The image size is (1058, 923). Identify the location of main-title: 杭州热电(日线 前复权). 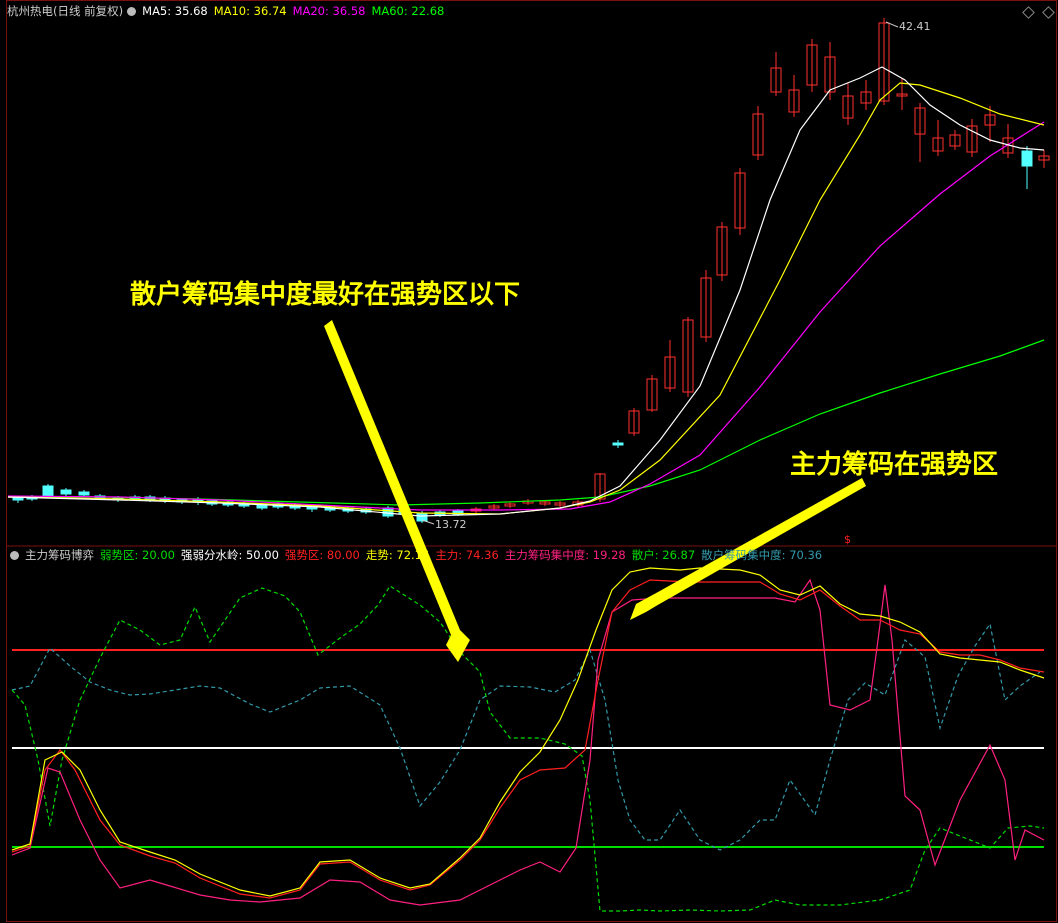
(65, 11).